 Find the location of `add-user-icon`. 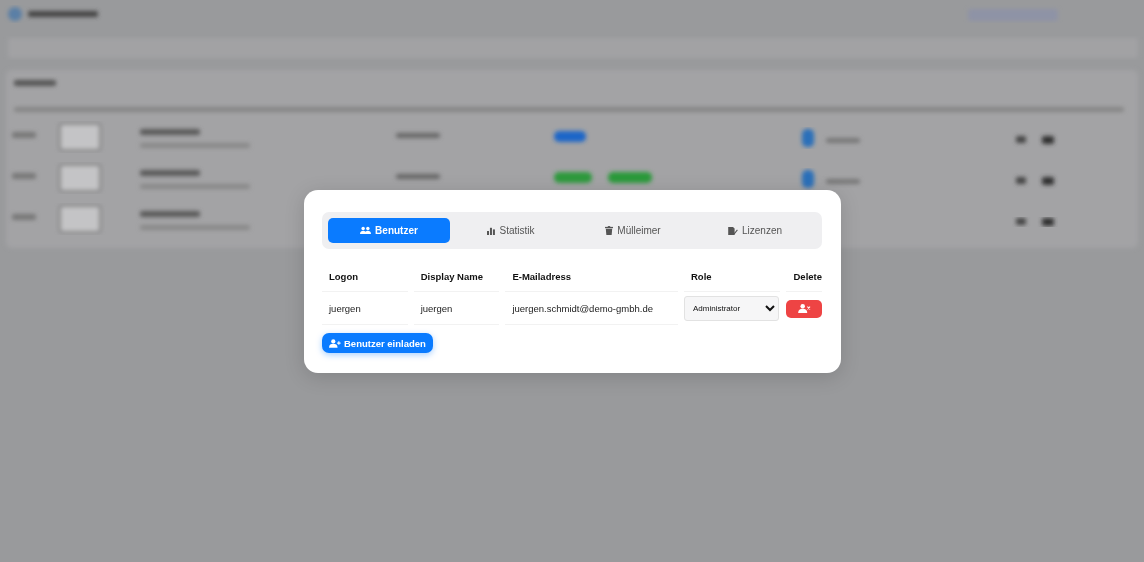

add-user-icon is located at coordinates (335, 343).